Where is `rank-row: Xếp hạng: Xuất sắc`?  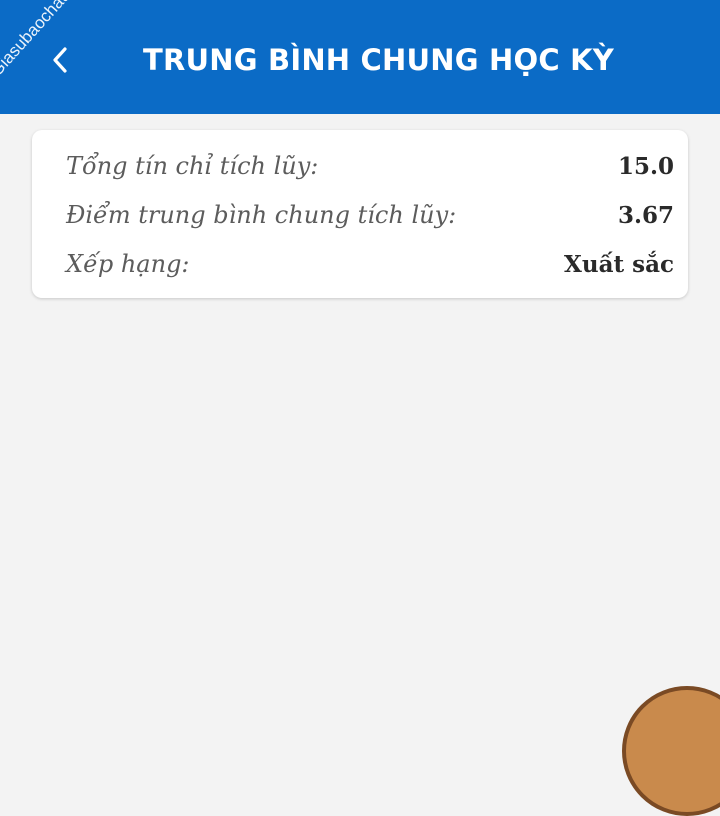
rank-row: Xếp hạng: Xuất sắc is located at coordinates (370, 264).